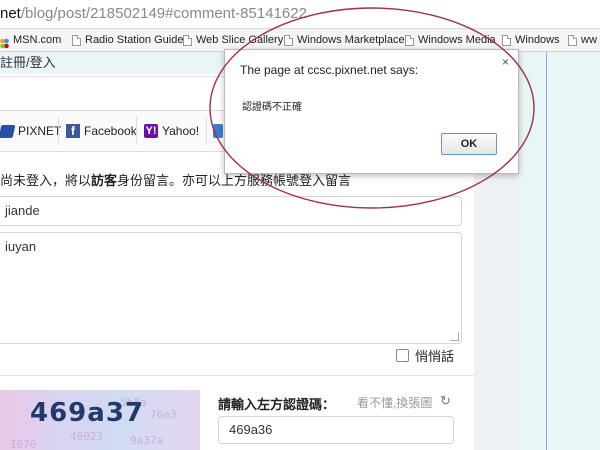 The image size is (600, 450). Describe the element at coordinates (329, 70) in the screenshot. I see `dialog-title: The page at ccsc.pixnet.net says:` at that location.